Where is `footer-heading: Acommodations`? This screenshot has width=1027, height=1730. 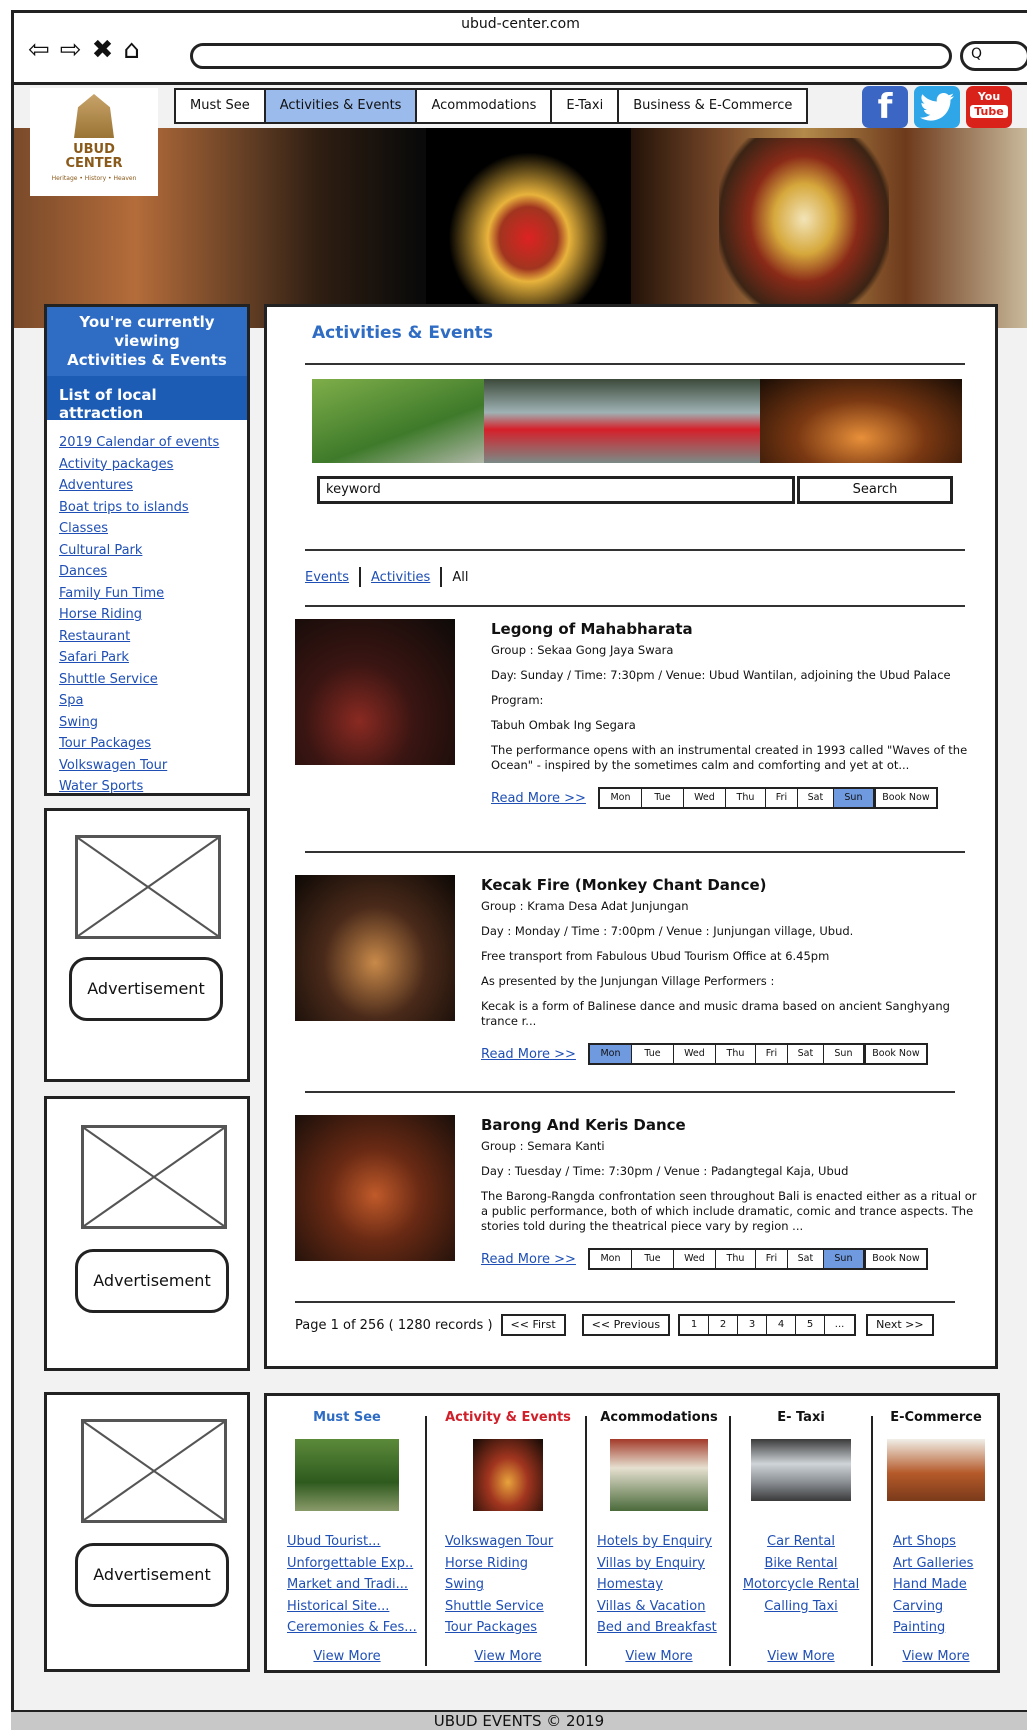
footer-heading: Acommodations is located at coordinates (659, 1417).